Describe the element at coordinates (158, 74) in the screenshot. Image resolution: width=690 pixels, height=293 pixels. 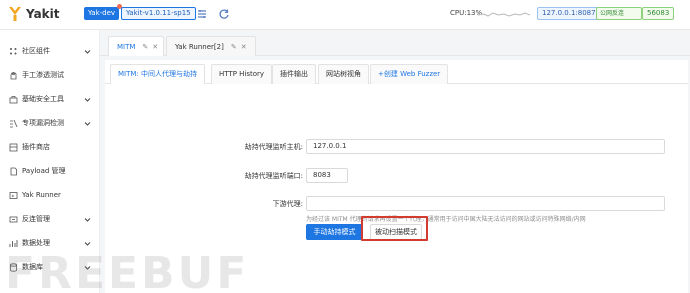
I see `subtab-mitm-hijack: MITM: 中间人代理与劫持` at that location.